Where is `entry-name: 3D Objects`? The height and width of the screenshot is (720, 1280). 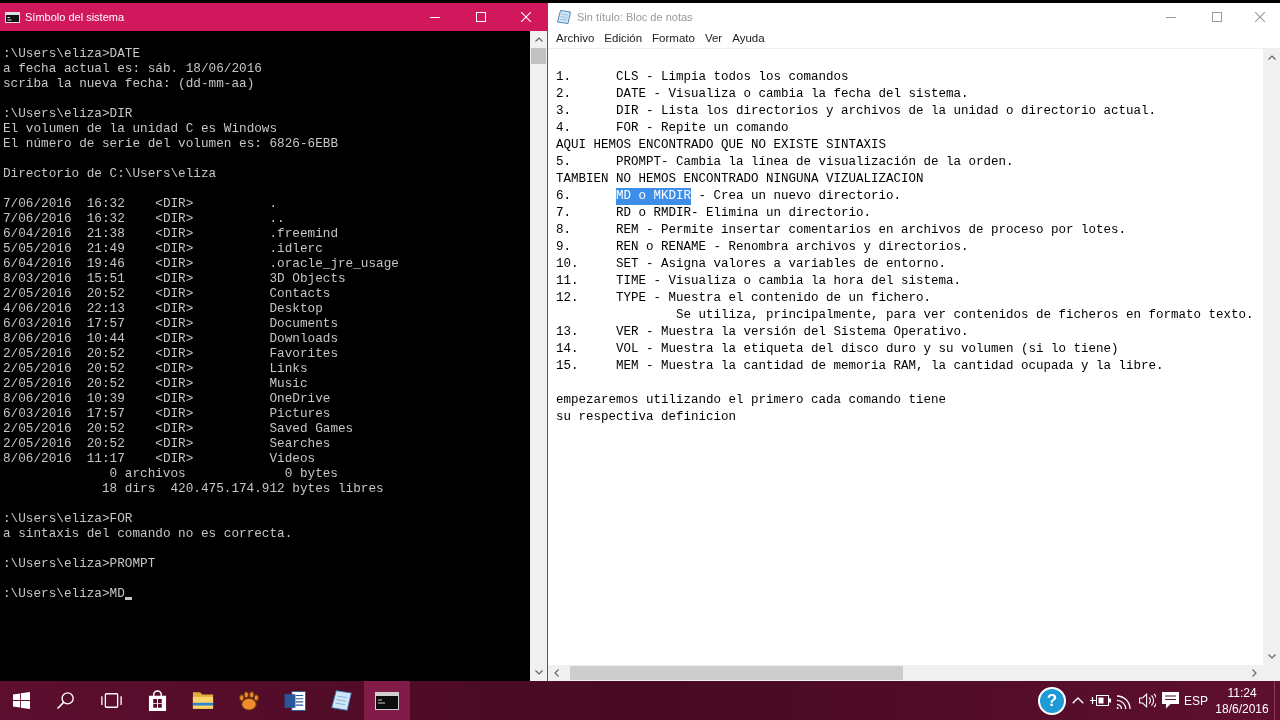
entry-name: 3D Objects is located at coordinates (307, 278).